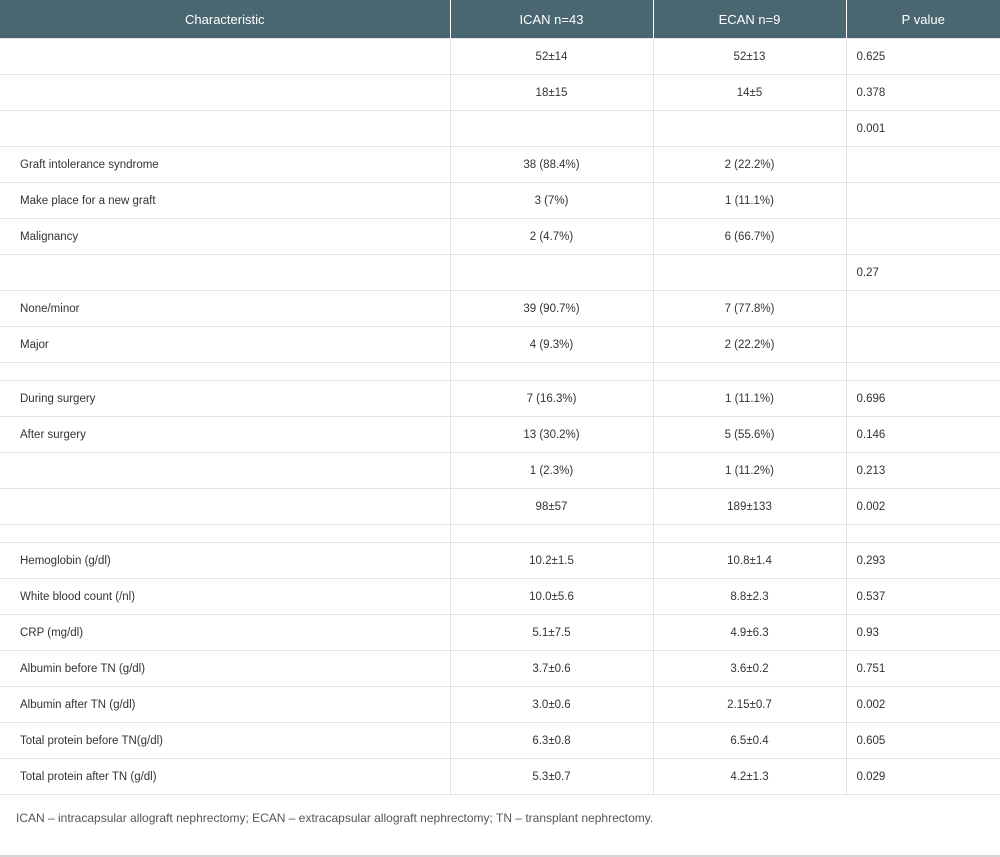 This screenshot has height=857, width=1000. I want to click on cell-ican: 5.3±0.7, so click(552, 776).